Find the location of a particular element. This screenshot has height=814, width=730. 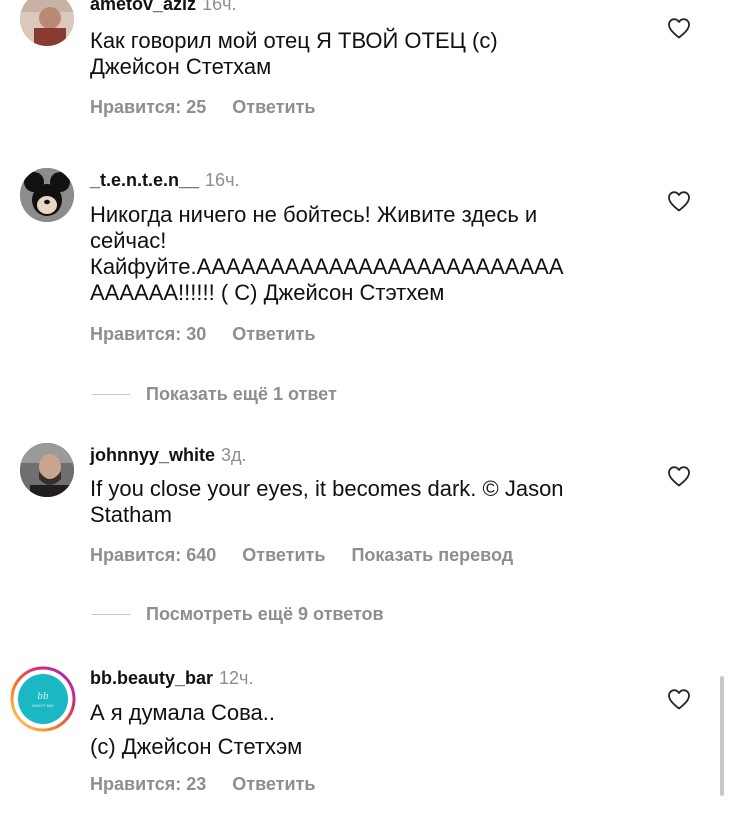

beauty-bar-logo-icon: bb BEAUTY BAR is located at coordinates (43, 699).